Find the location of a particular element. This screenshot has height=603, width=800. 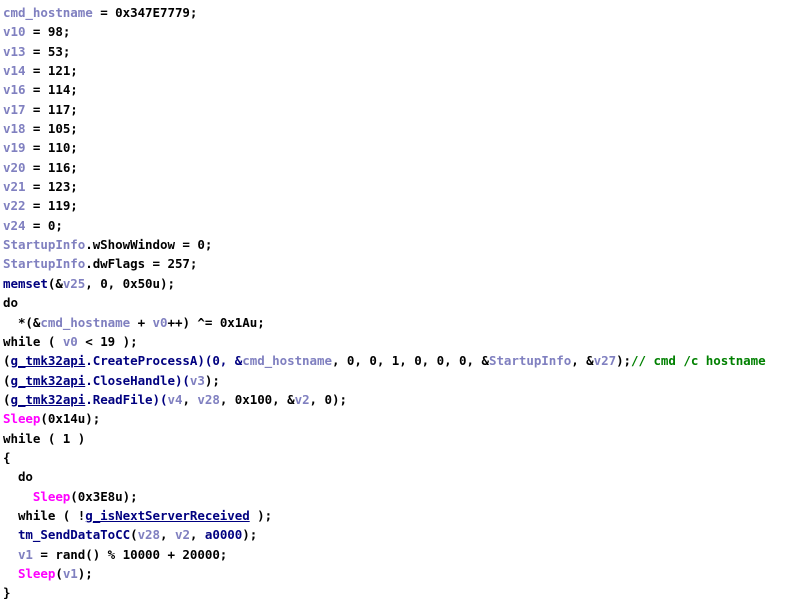

code-token-plain: = 110; is located at coordinates (51, 148).